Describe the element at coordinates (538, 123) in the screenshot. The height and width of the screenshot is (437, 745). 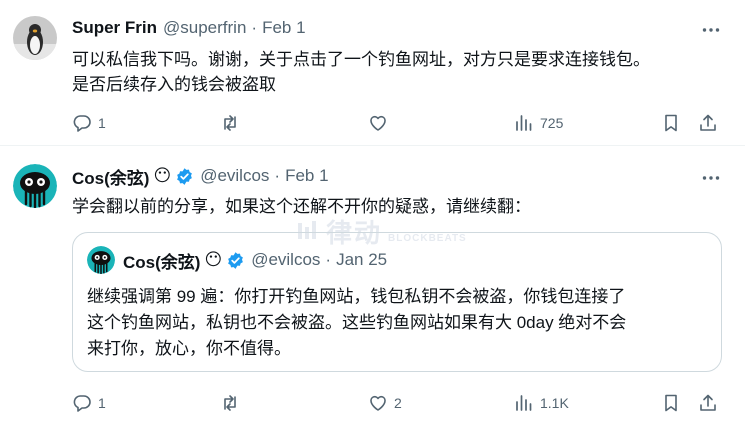
I see `views-button: 725` at that location.